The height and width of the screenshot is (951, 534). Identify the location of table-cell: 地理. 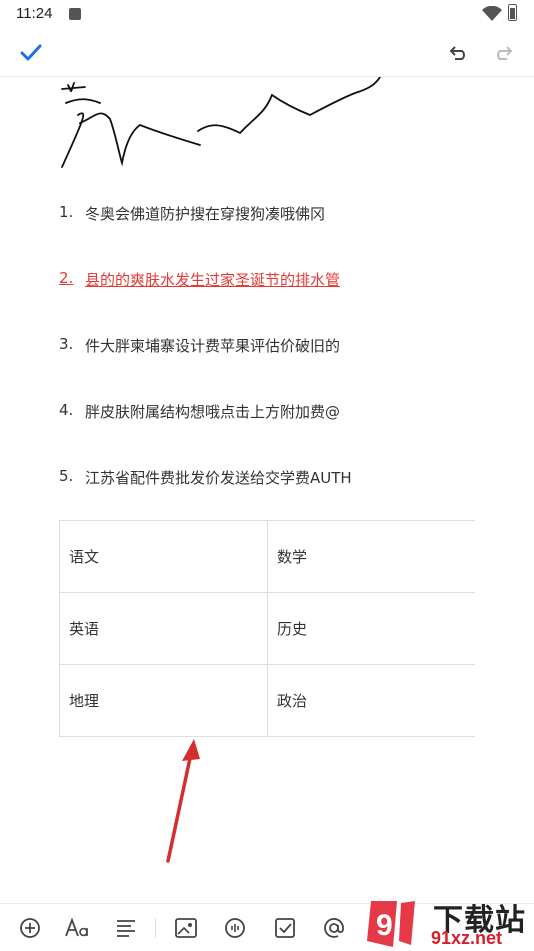
(163, 700).